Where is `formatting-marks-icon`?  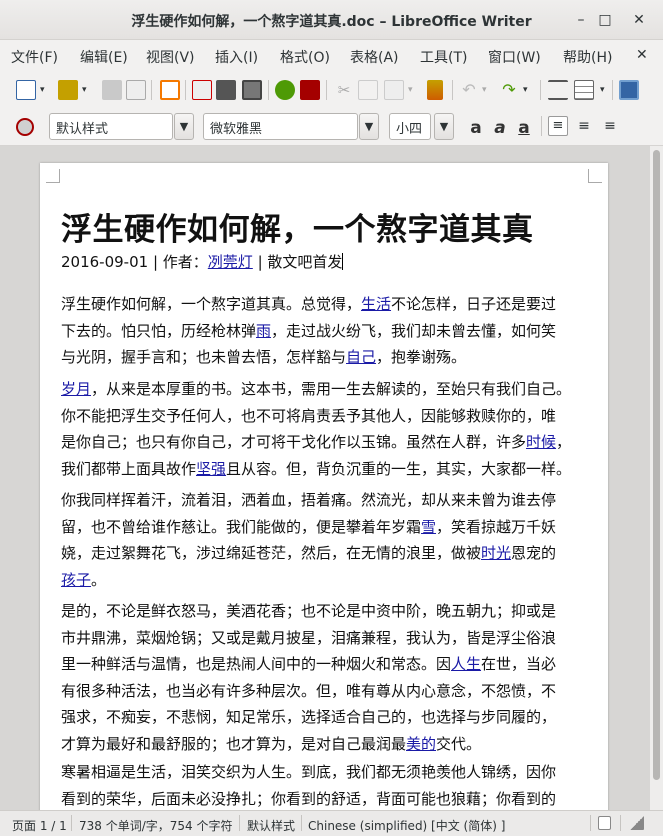 formatting-marks-icon is located at coordinates (558, 90).